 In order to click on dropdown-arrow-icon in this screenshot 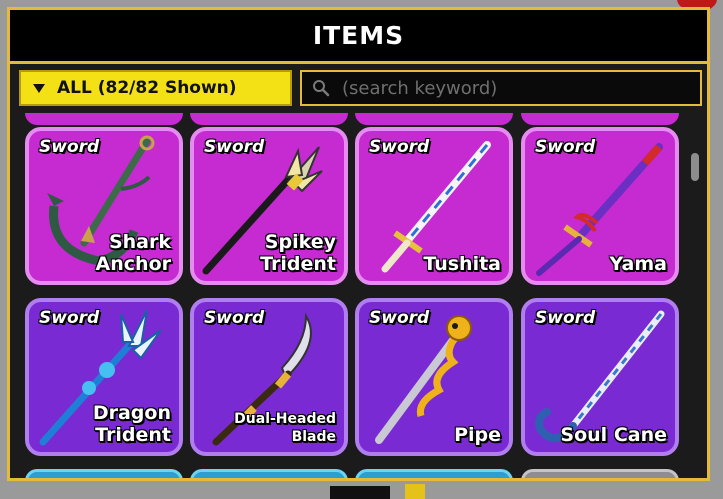, I will do `click(39, 88)`.